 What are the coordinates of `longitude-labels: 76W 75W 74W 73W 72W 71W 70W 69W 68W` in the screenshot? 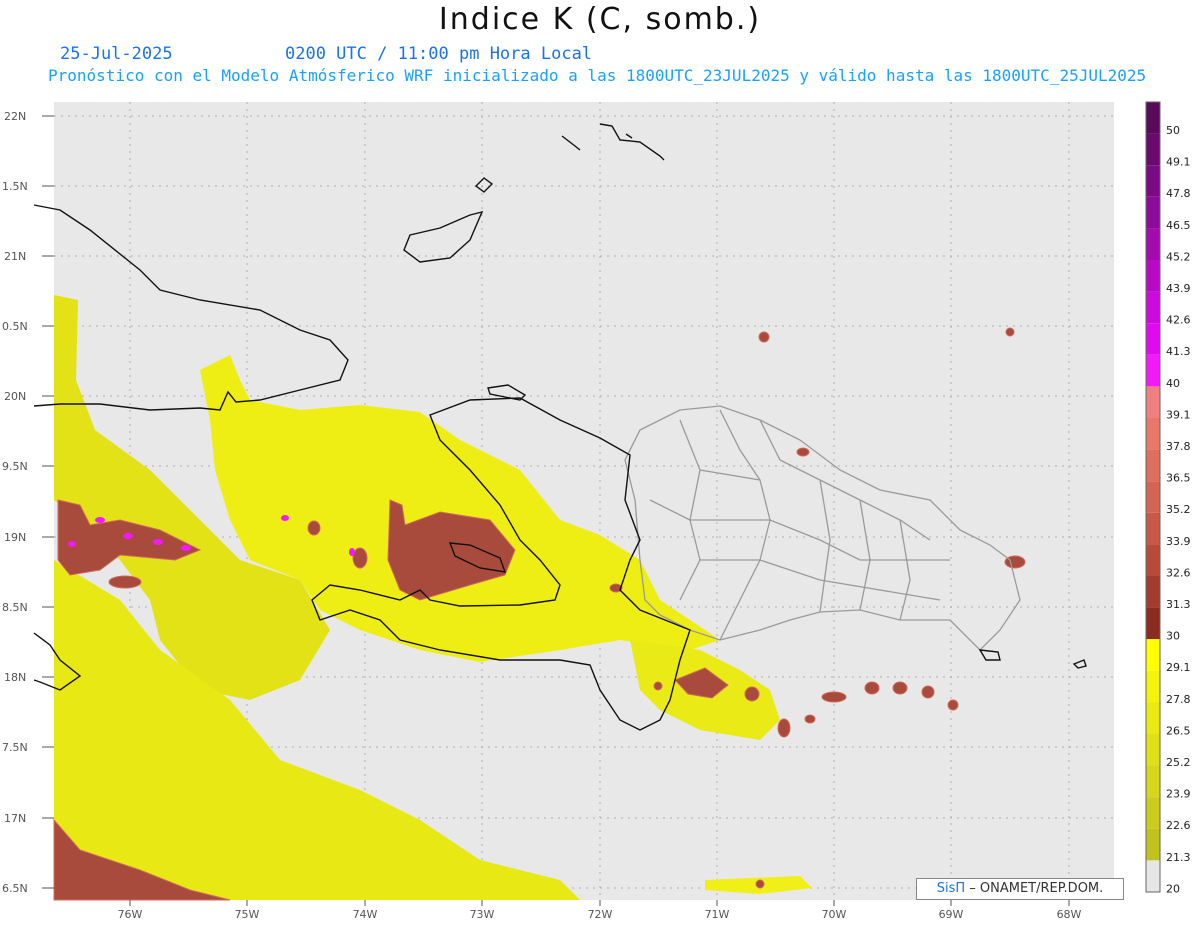 It's located at (600, 914).